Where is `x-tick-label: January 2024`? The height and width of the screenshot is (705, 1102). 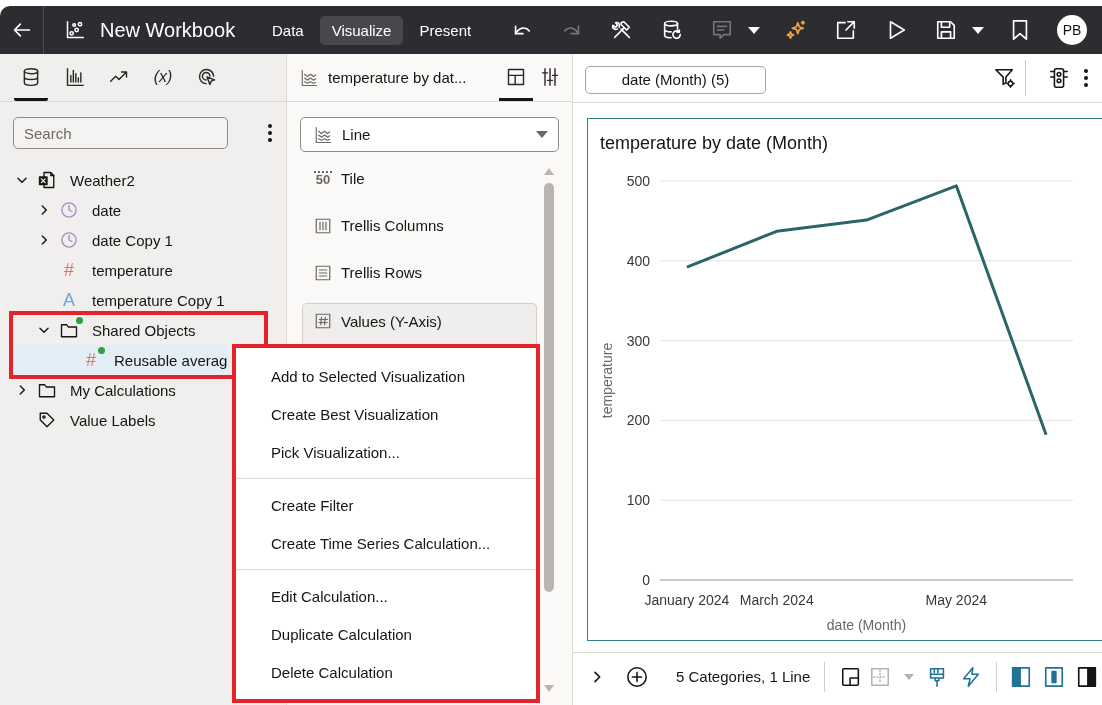 x-tick-label: January 2024 is located at coordinates (687, 600).